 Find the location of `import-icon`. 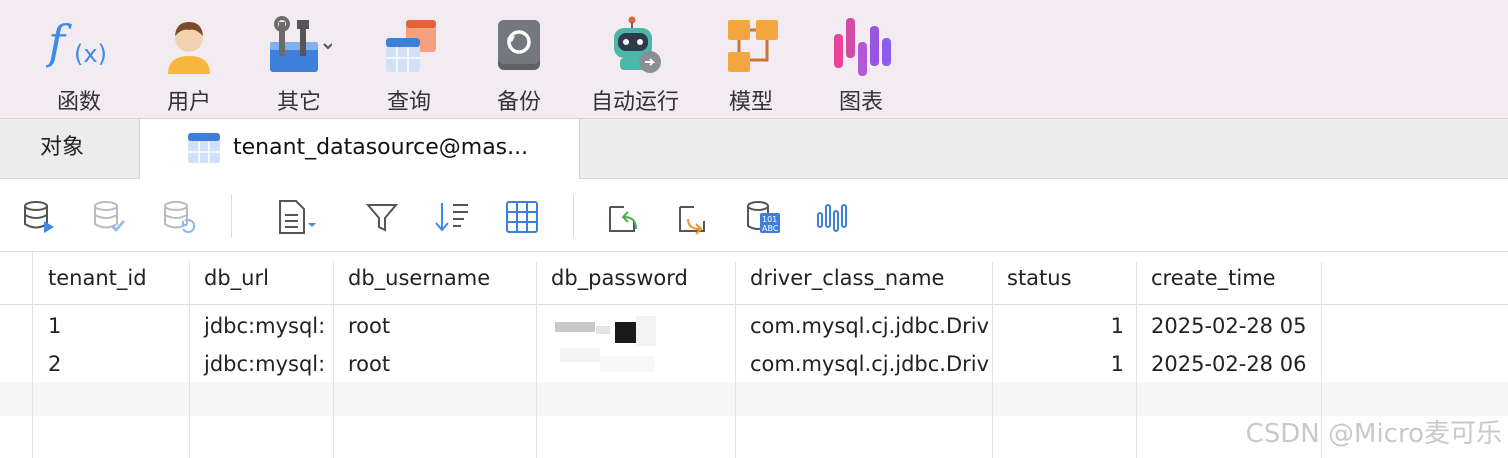

import-icon is located at coordinates (624, 217).